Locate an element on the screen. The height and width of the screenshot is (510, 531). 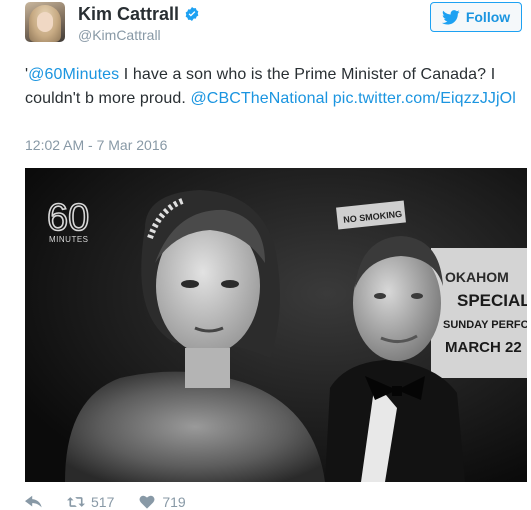
avatar is located at coordinates (45, 22).